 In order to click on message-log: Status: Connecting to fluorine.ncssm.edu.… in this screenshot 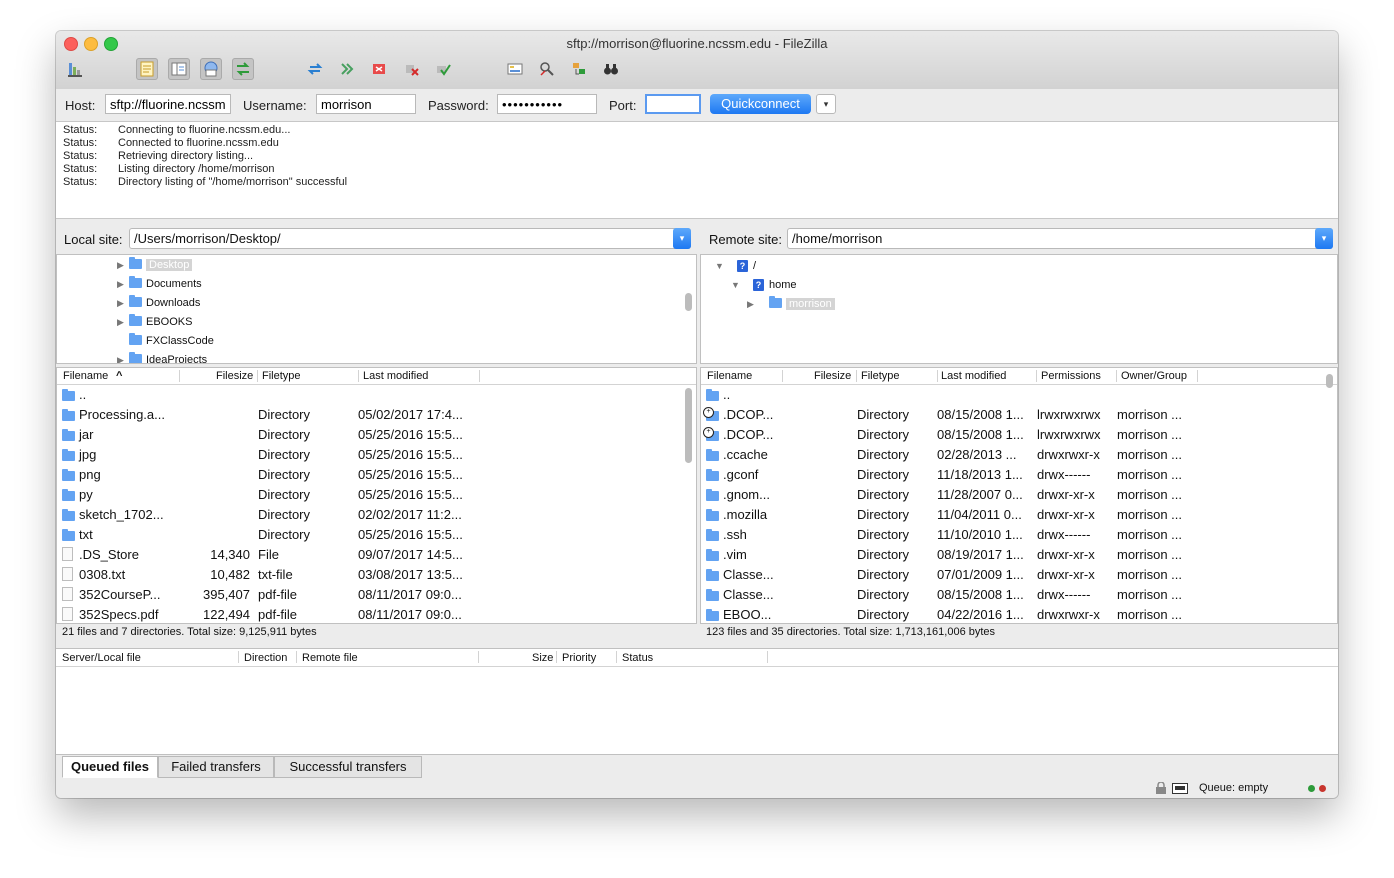, I will do `click(697, 170)`.